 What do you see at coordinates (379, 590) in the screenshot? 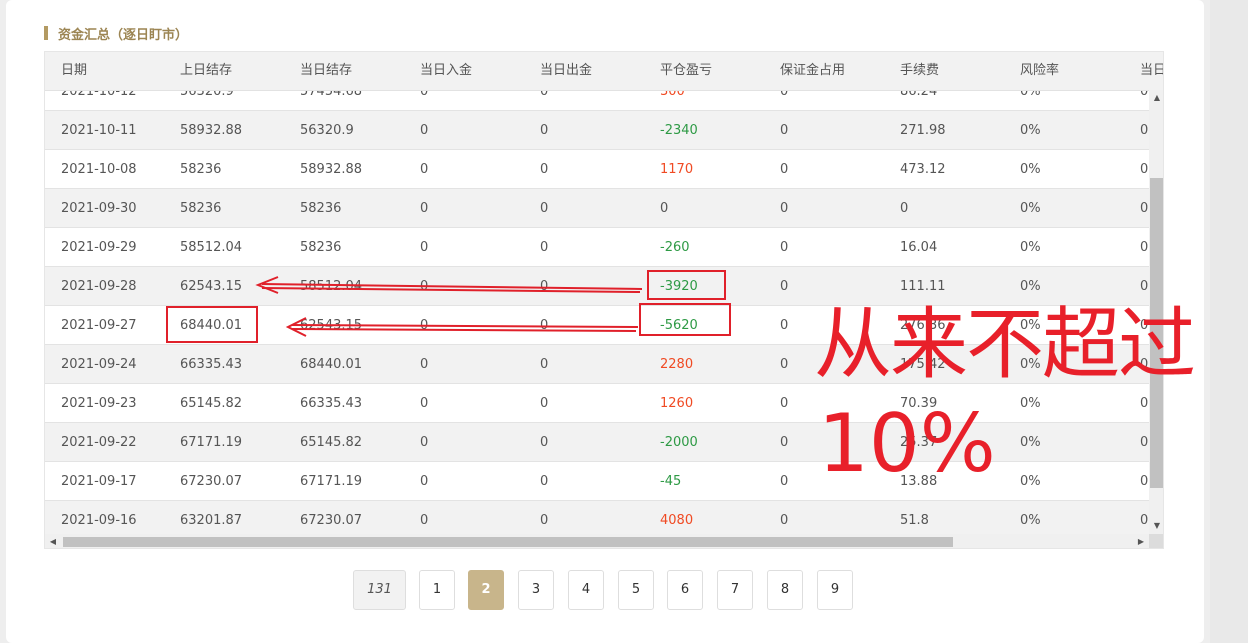
I see `page-total: 131` at bounding box center [379, 590].